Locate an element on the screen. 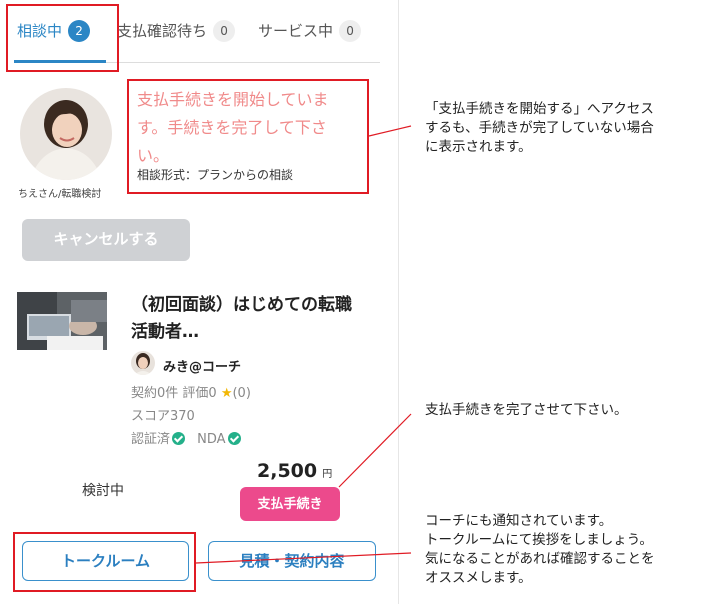 Image resolution: width=726 pixels, height=604 pixels. note-talkroom-line-4: オススメします。 is located at coordinates (478, 578).